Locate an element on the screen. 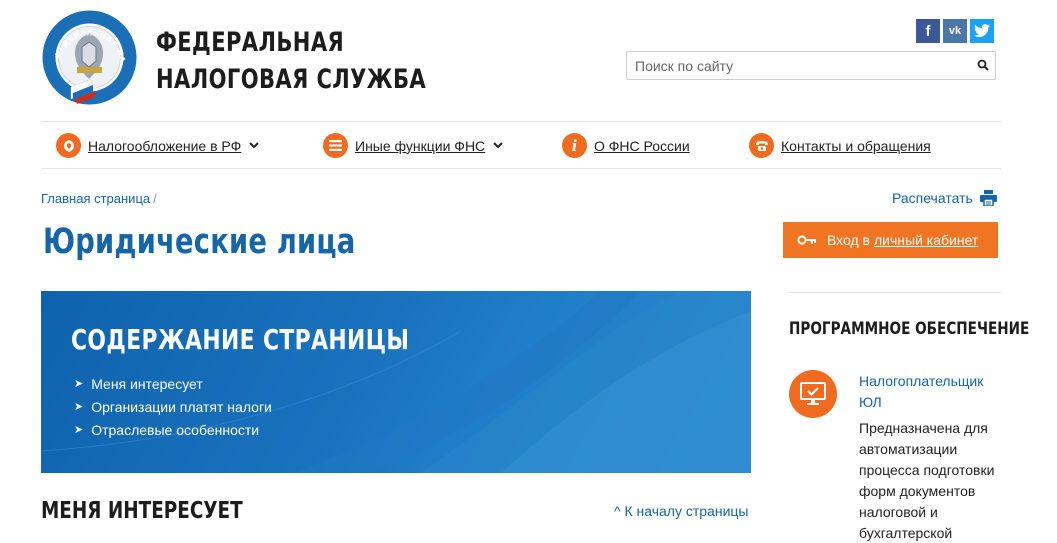  nav-item-label: Контакты и обращения is located at coordinates (856, 145).